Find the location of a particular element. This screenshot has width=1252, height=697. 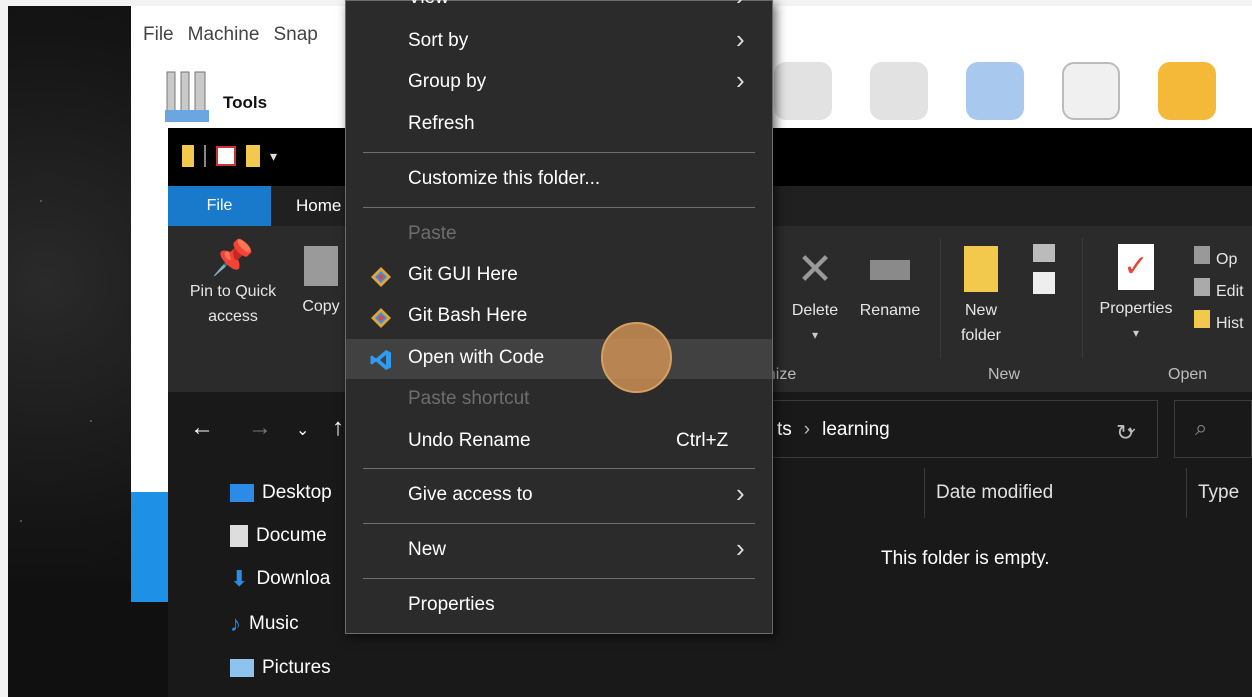

properties-icon: ✓ is located at coordinates (1136, 267).